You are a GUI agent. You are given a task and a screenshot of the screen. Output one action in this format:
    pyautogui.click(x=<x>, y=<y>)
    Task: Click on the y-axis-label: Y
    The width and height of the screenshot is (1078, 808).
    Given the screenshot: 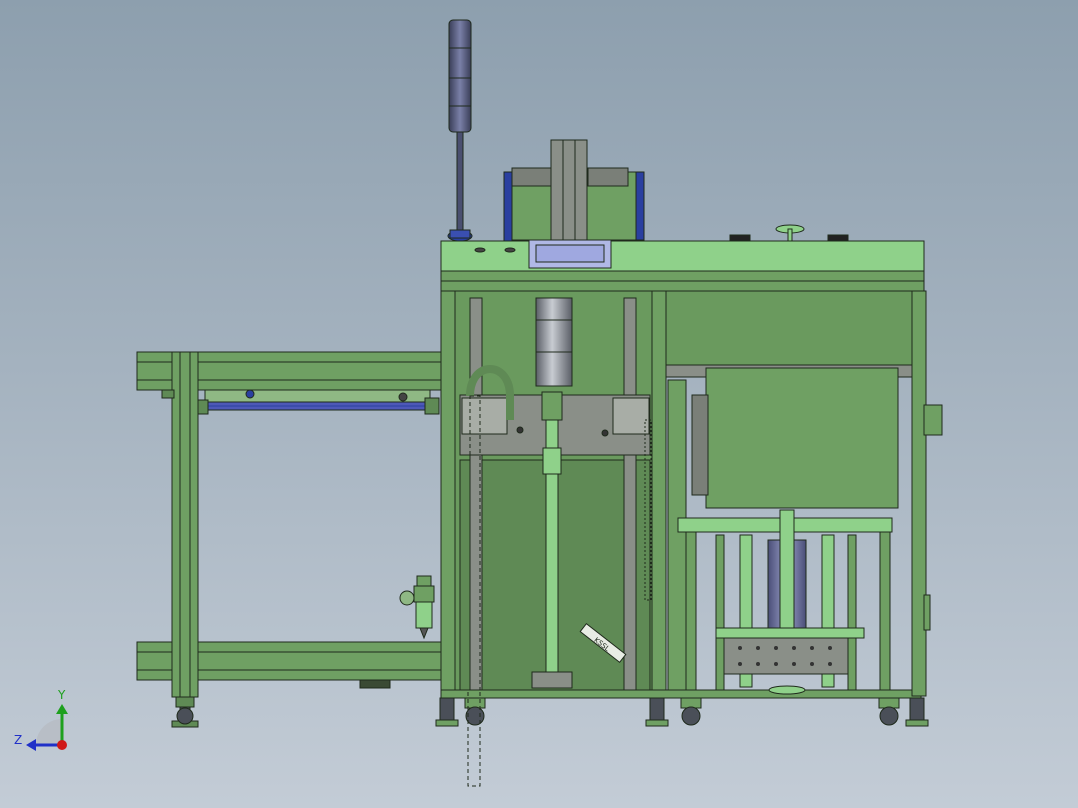 What is the action you would take?
    pyautogui.click(x=62, y=695)
    